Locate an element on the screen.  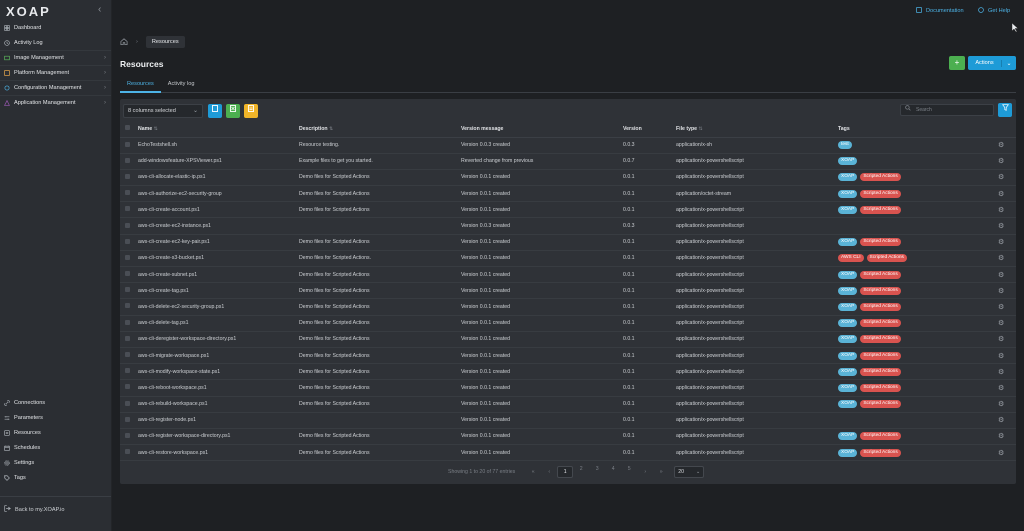
sidebar-item-application-management: Application Management › is located at coordinates (55, 102).